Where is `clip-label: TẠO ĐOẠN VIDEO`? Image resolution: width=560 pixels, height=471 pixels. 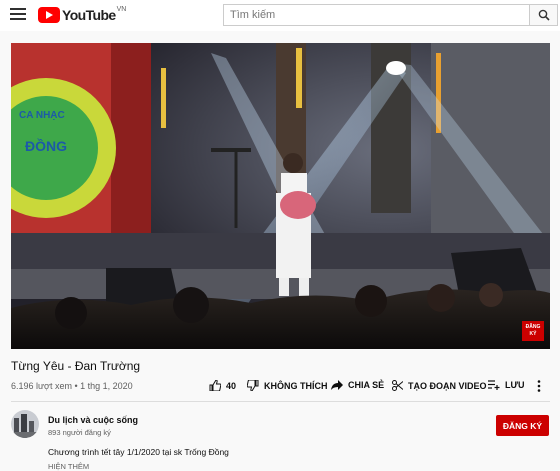 clip-label: TẠO ĐOẠN VIDEO is located at coordinates (447, 385).